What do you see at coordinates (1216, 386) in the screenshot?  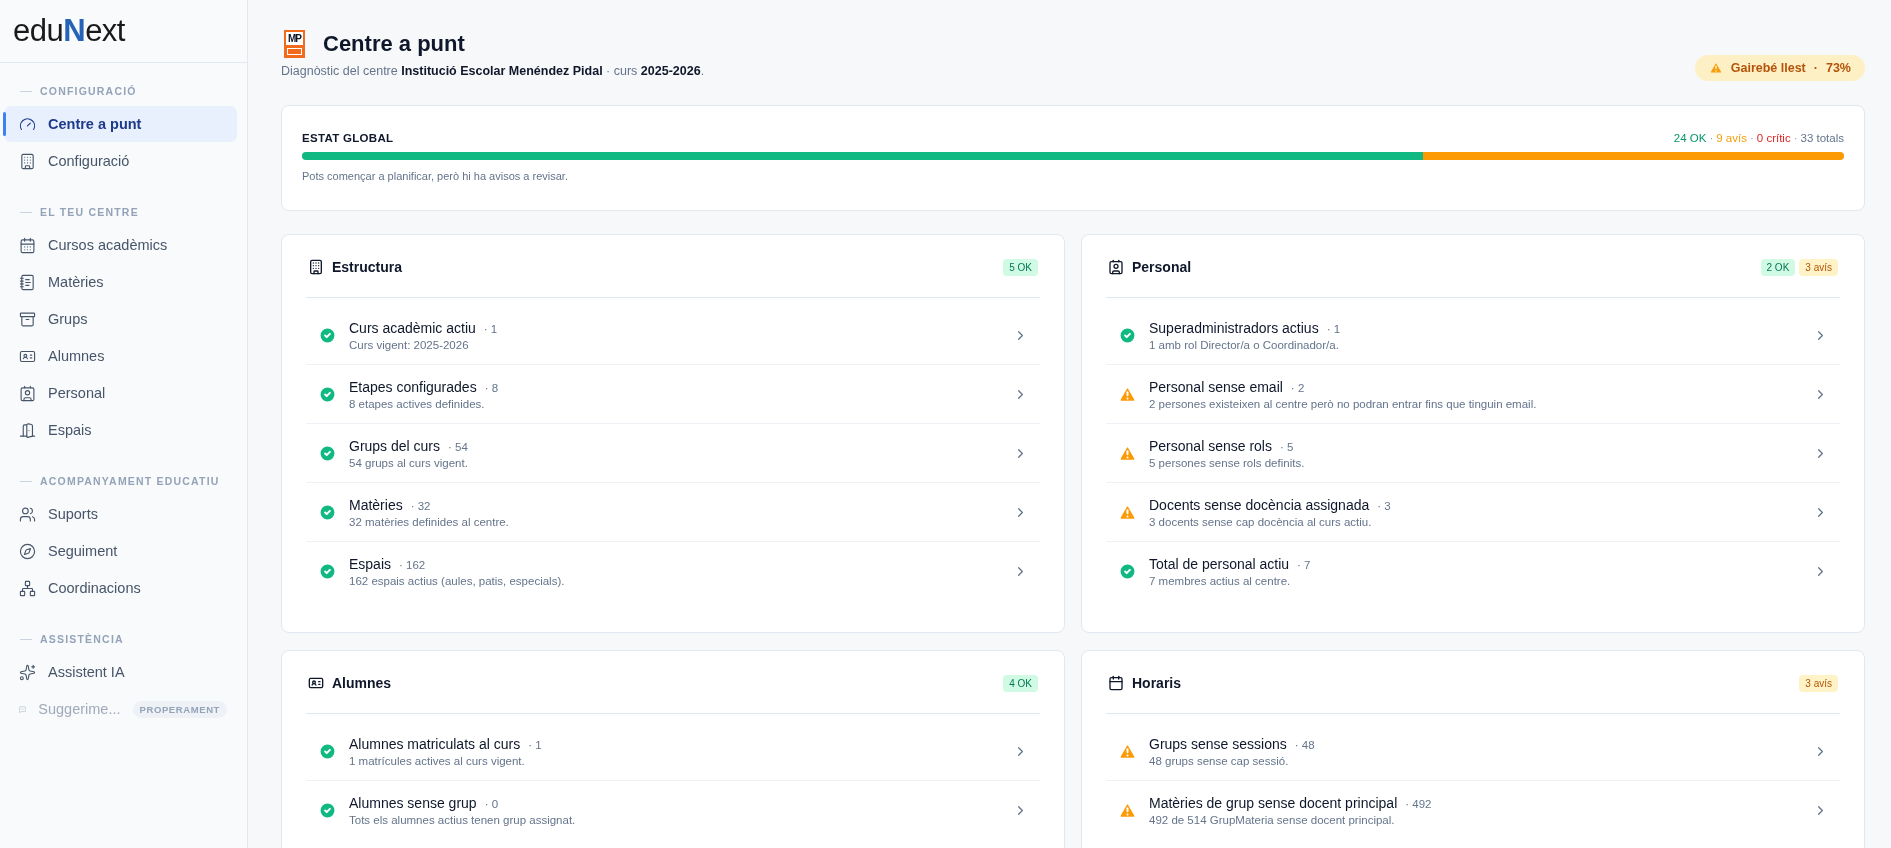 I see `check-title: Personal sense email` at bounding box center [1216, 386].